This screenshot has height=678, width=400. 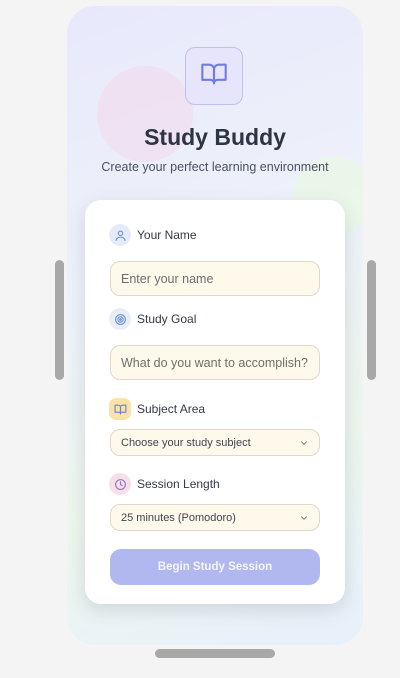 I want to click on goal-input, so click(x=215, y=362).